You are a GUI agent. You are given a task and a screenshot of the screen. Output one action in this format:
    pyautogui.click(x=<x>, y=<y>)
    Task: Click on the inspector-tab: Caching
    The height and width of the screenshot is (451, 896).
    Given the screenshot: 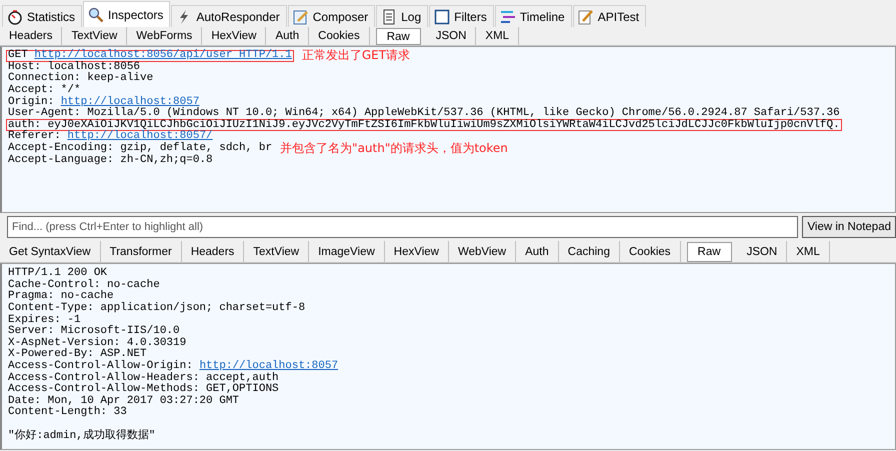 What is the action you would take?
    pyautogui.click(x=589, y=251)
    